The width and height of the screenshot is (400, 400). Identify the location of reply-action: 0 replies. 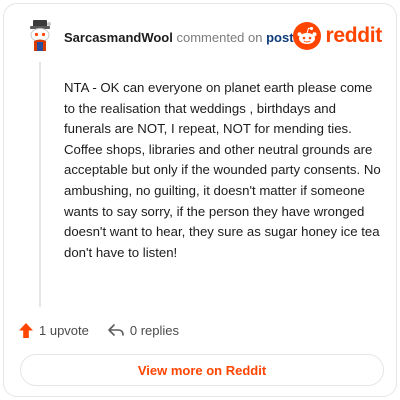
(143, 330).